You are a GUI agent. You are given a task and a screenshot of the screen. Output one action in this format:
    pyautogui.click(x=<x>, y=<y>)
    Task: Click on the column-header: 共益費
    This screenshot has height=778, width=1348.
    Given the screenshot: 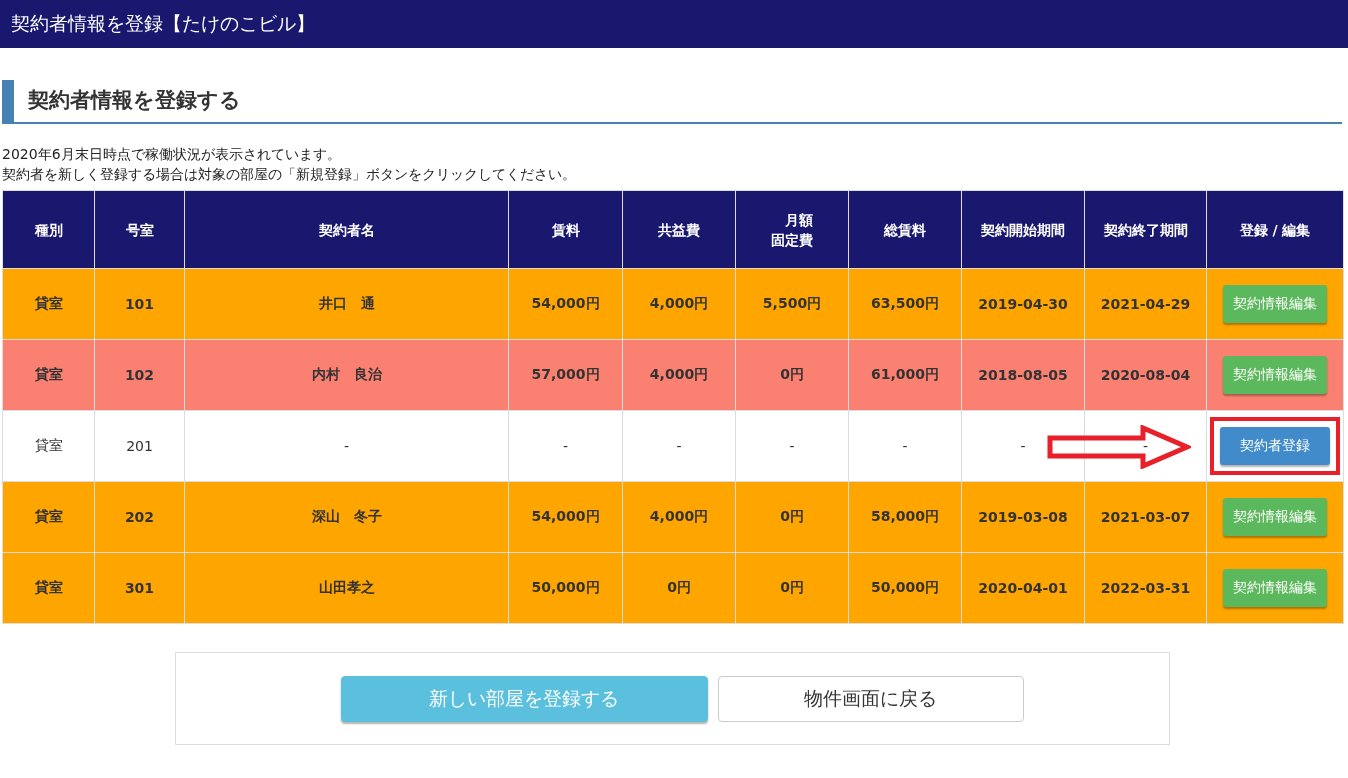 What is the action you would take?
    pyautogui.click(x=679, y=230)
    